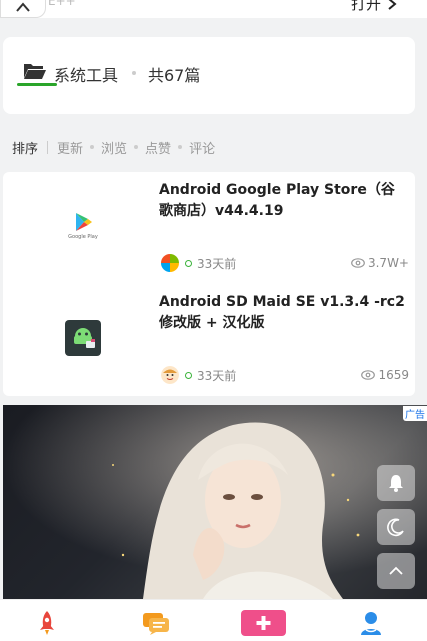 The width and height of the screenshot is (427, 641). I want to click on open-label: 打开, so click(365, 6).